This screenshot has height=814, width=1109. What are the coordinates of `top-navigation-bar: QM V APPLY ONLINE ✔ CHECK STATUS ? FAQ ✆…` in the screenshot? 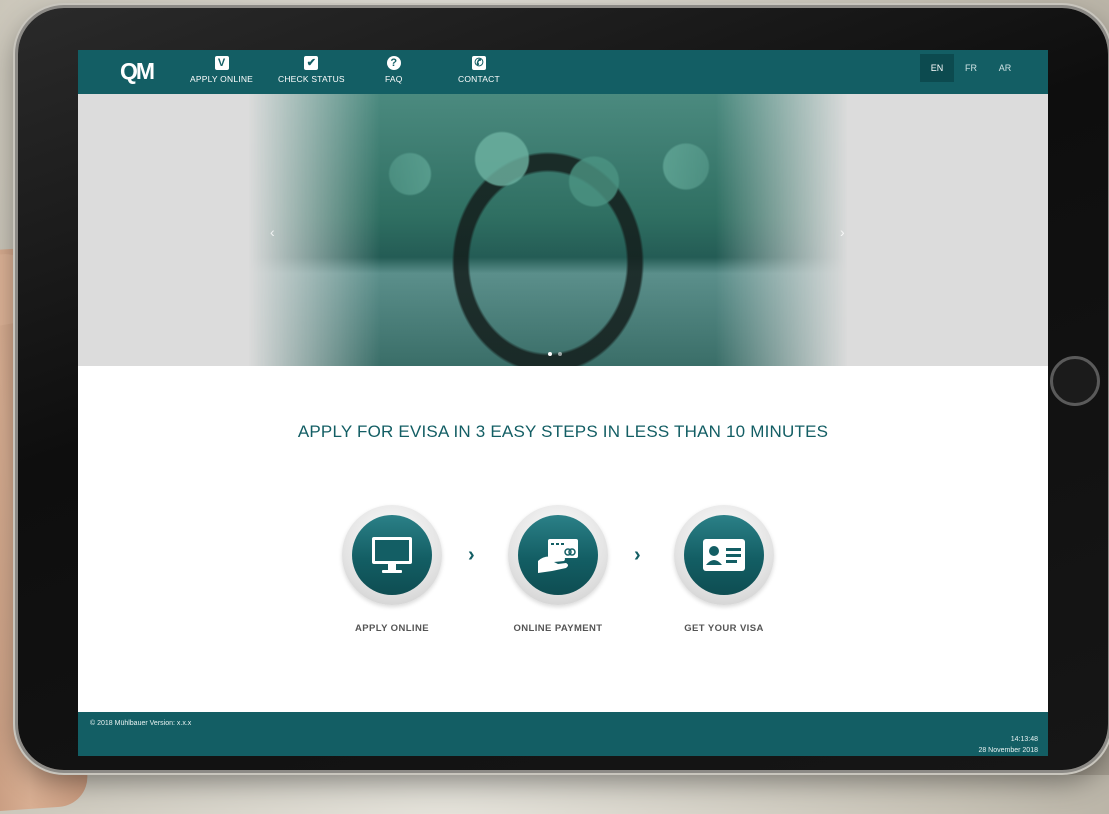 It's located at (563, 72).